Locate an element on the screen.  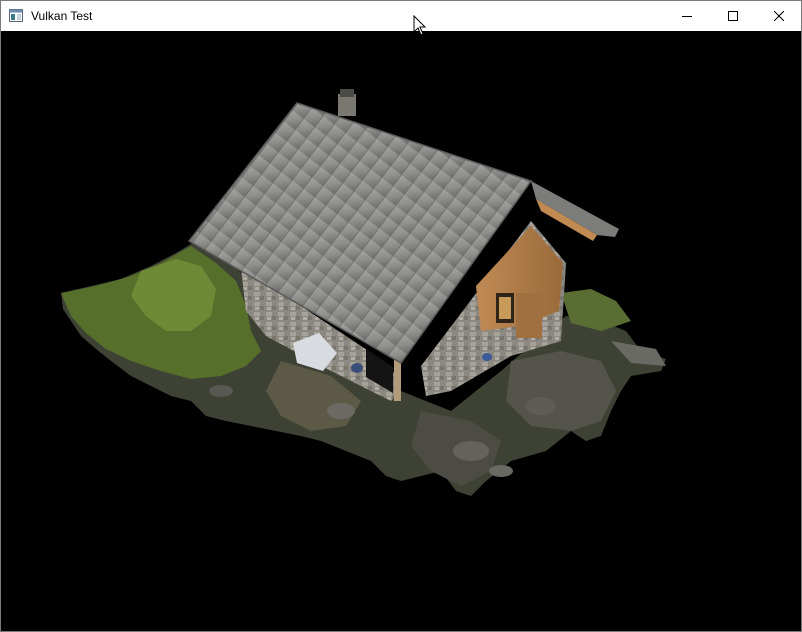
close-button is located at coordinates (779, 16).